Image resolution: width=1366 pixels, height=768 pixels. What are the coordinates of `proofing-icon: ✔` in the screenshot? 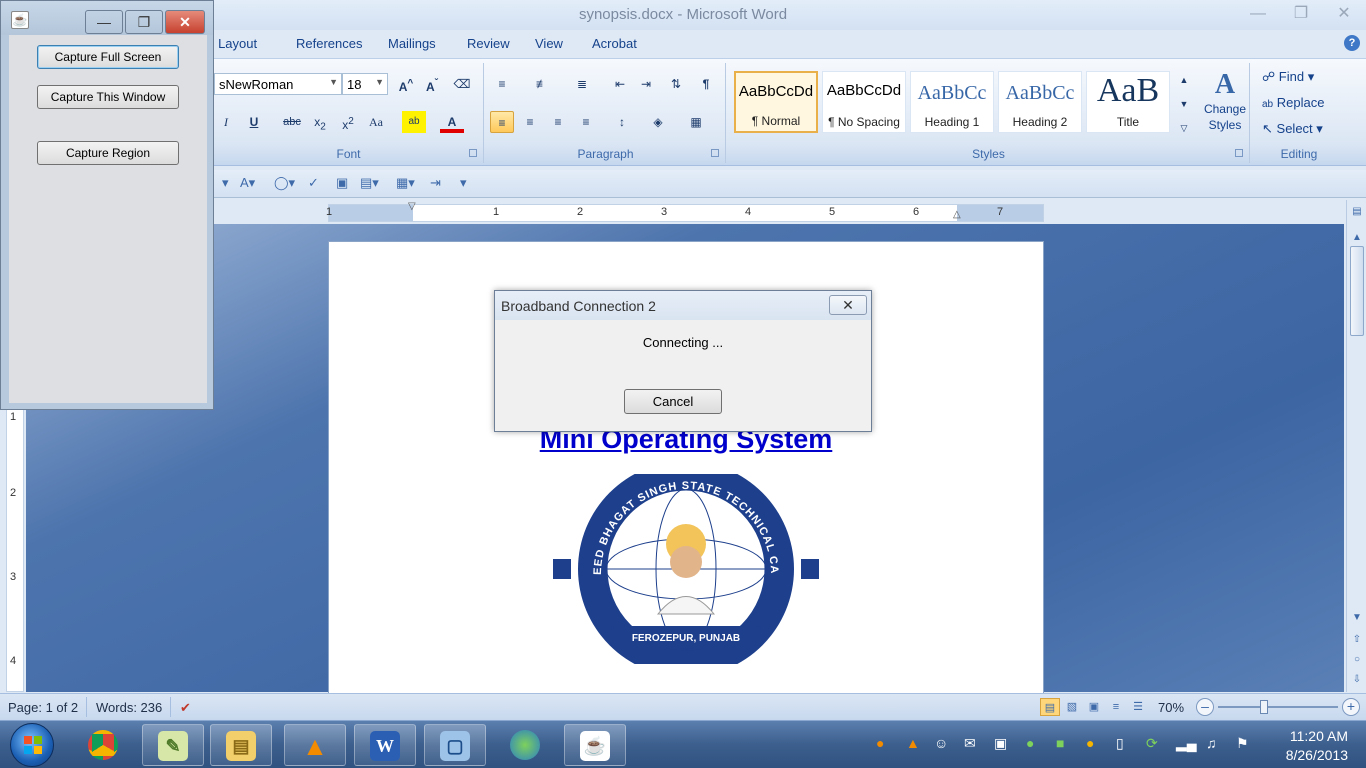 It's located at (185, 708).